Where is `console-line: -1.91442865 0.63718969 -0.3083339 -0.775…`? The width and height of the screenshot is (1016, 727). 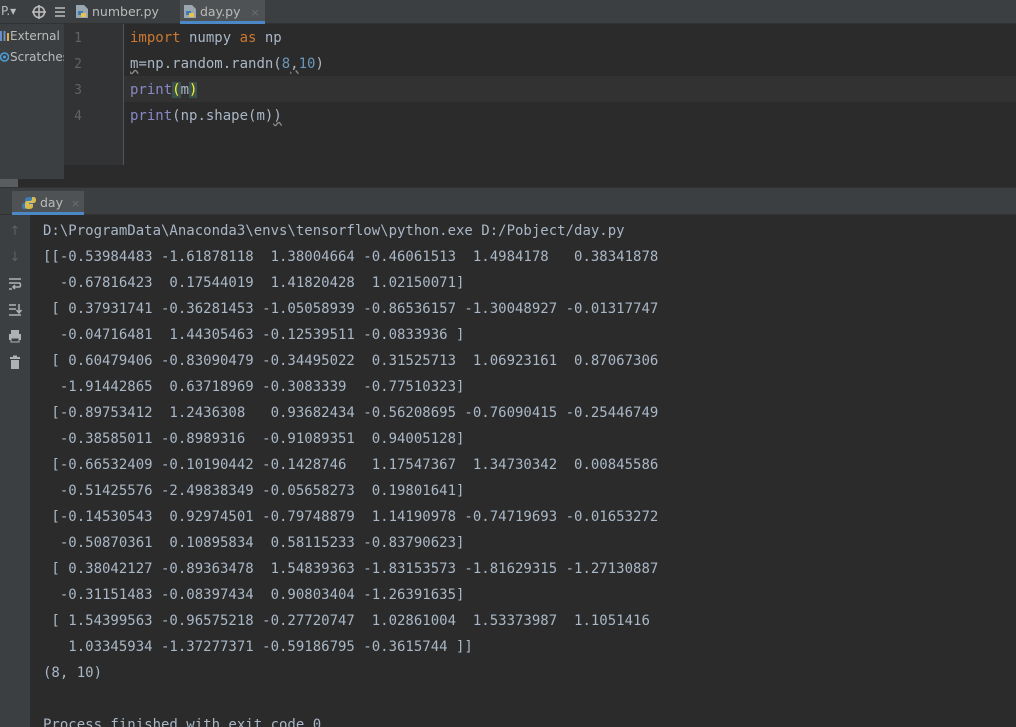 console-line: -1.91442865 0.63718969 -0.3083339 -0.775… is located at coordinates (254, 387).